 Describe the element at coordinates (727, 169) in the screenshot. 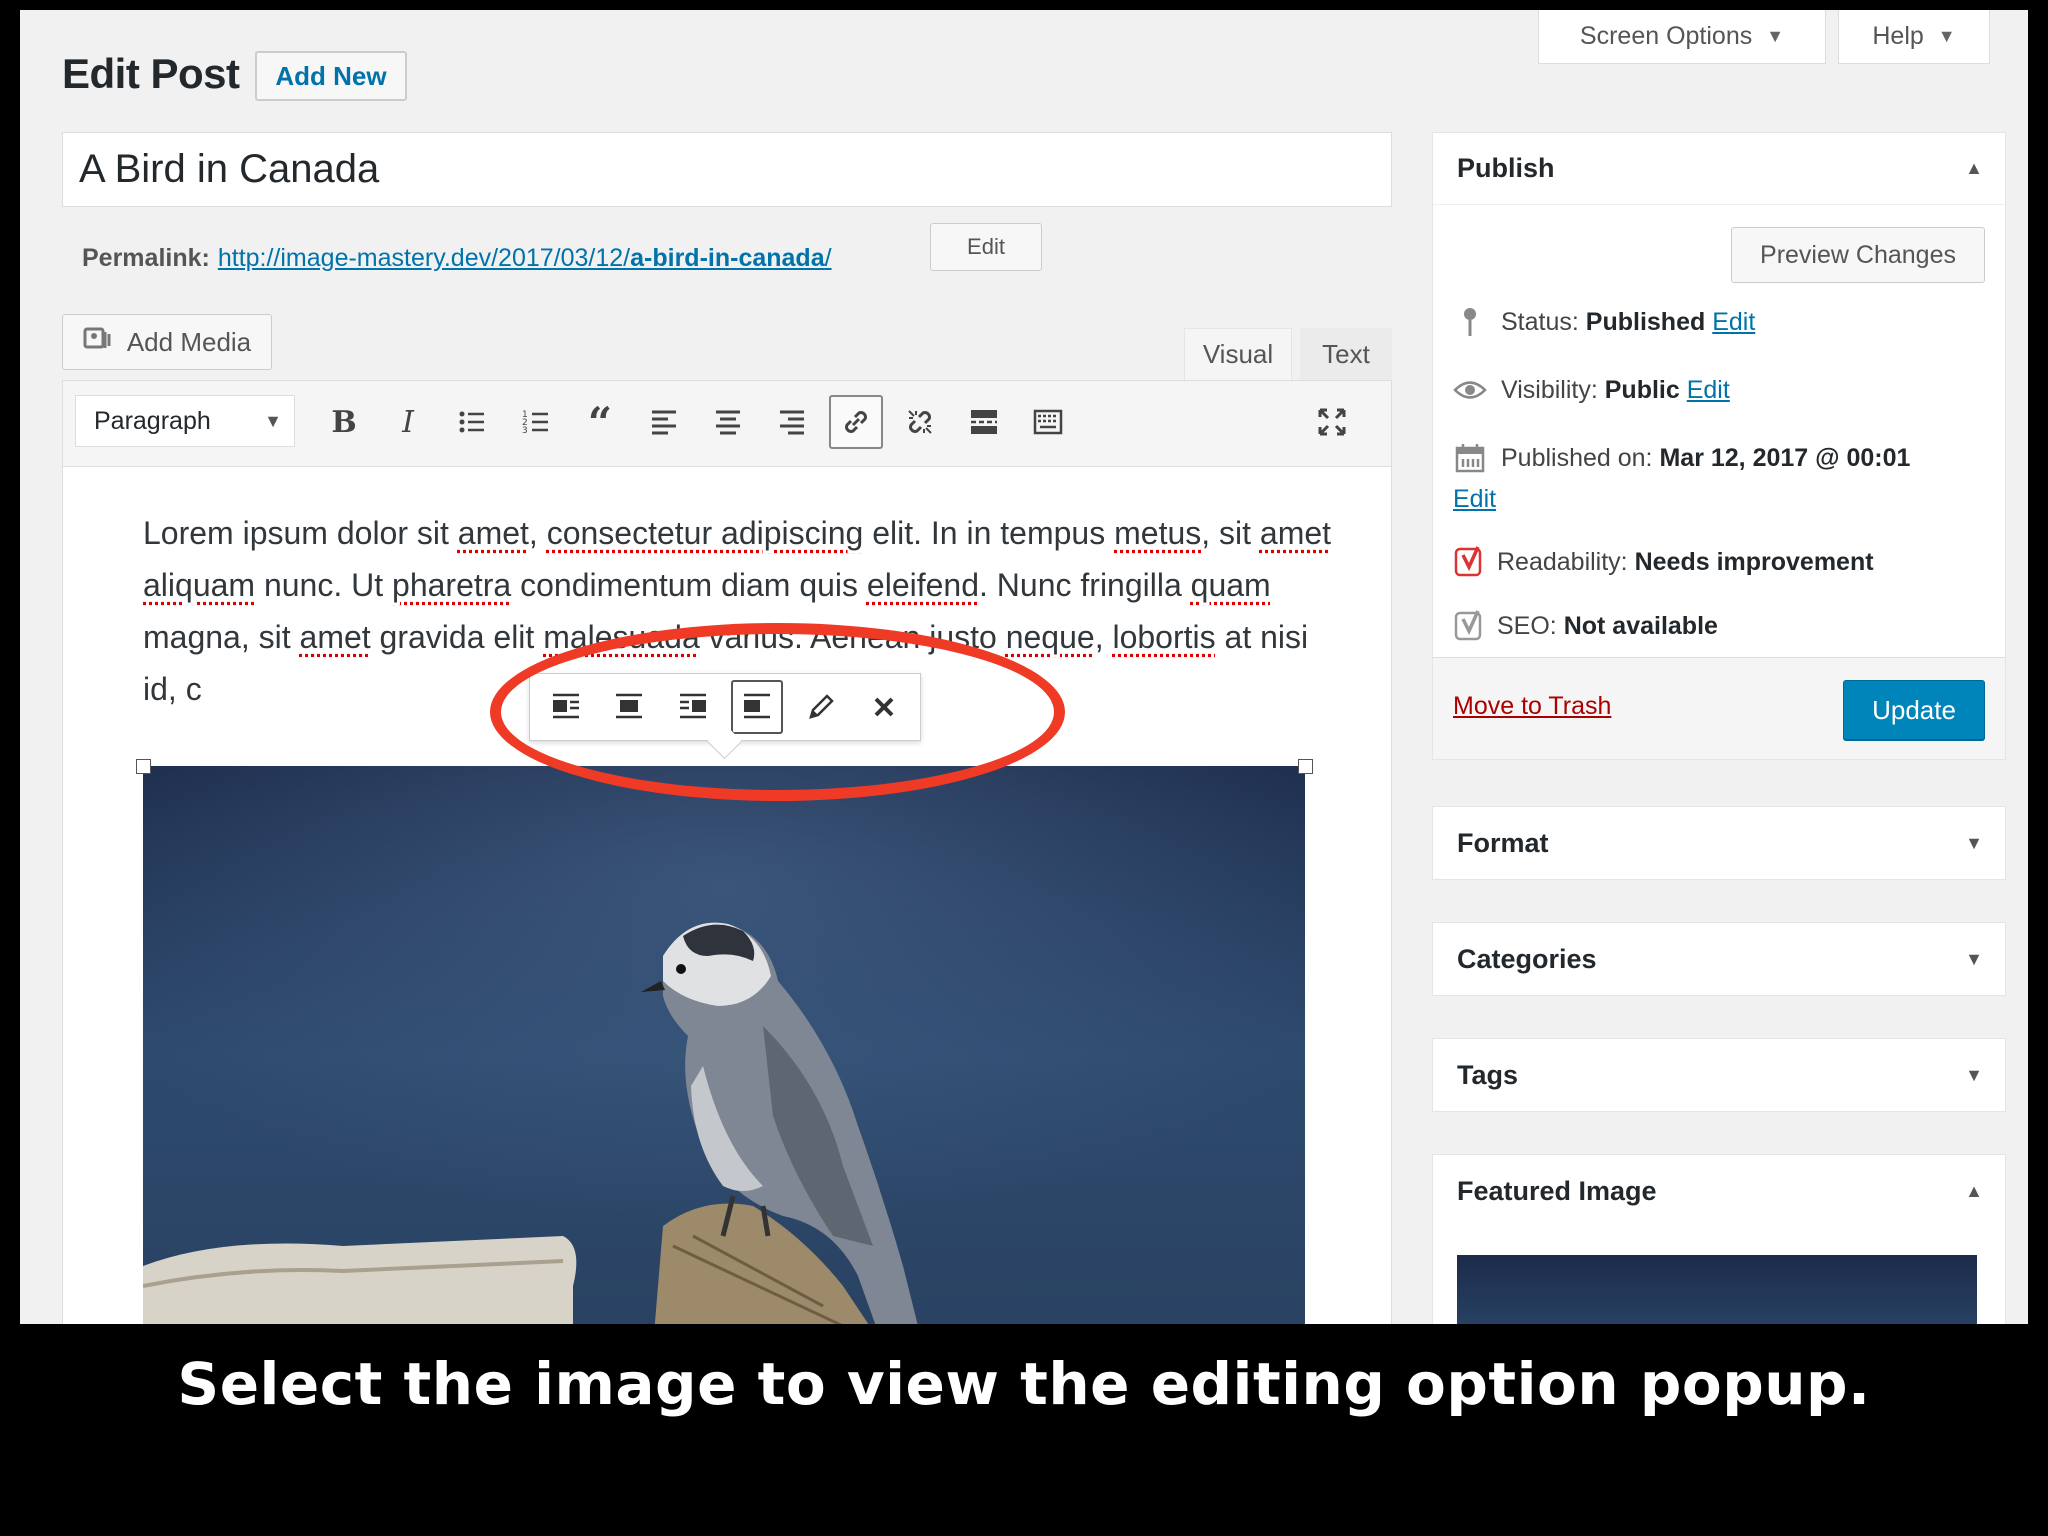

I see `post-title-input: A Bird in Canada` at that location.